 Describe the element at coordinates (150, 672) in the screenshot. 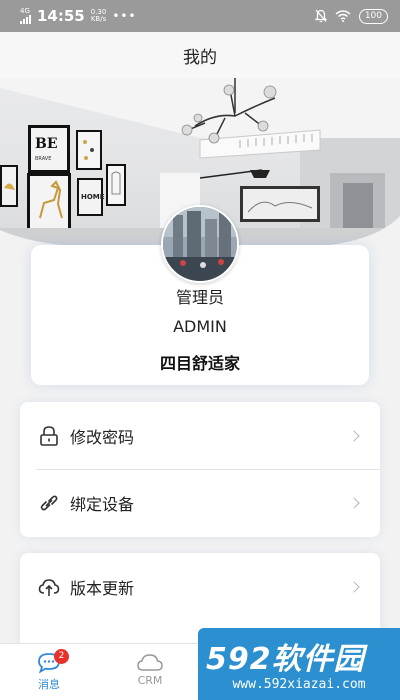

I see `tab-crm: CRM` at that location.